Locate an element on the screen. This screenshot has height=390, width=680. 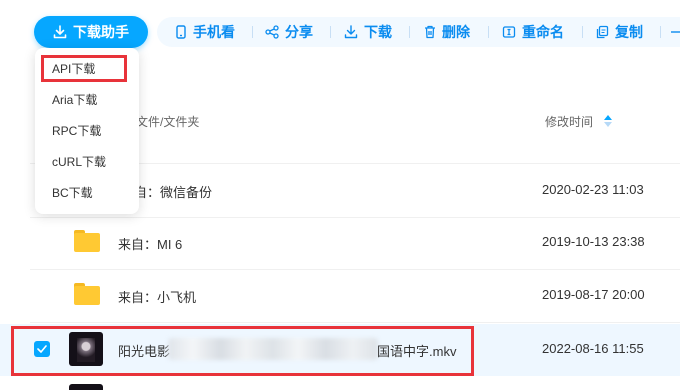
share-button: 分享 is located at coordinates (289, 32).